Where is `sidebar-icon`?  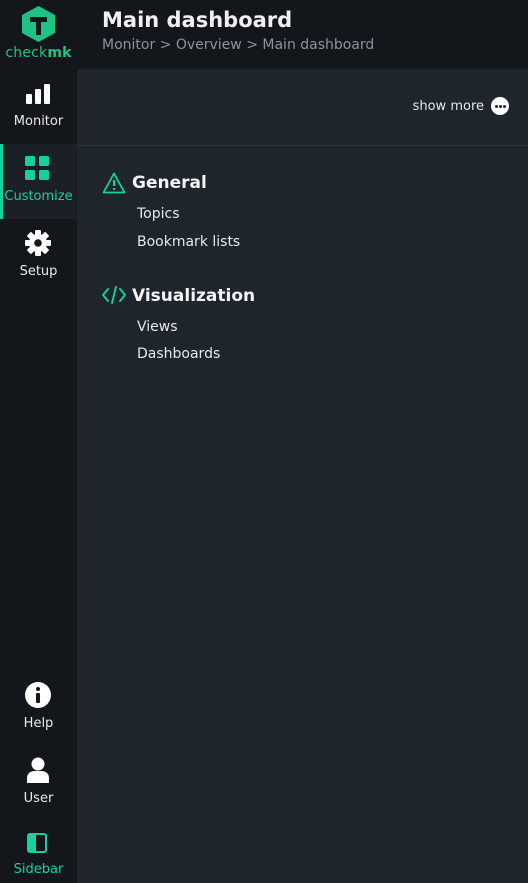
sidebar-icon is located at coordinates (37, 843).